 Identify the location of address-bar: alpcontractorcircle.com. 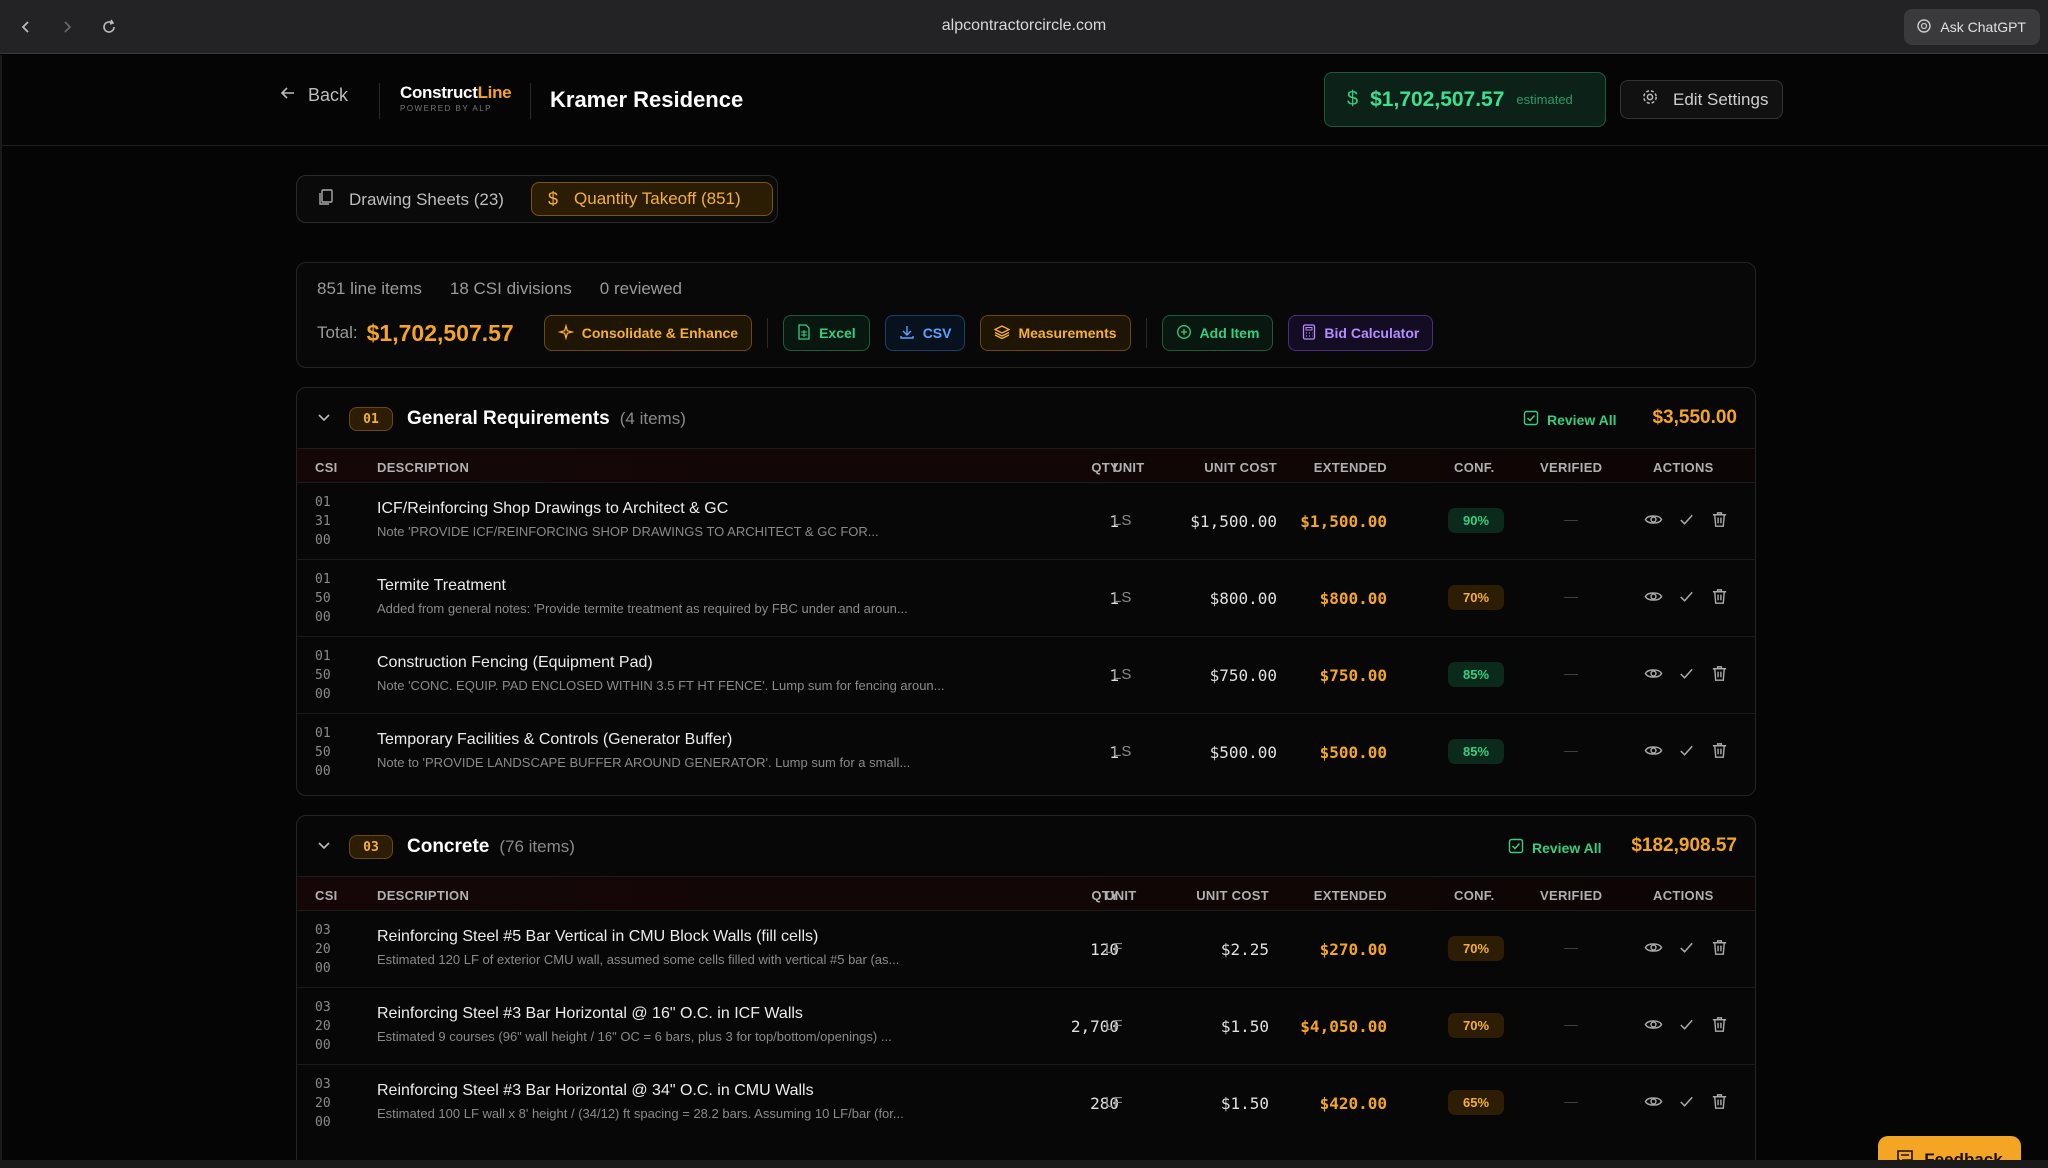
(1024, 26).